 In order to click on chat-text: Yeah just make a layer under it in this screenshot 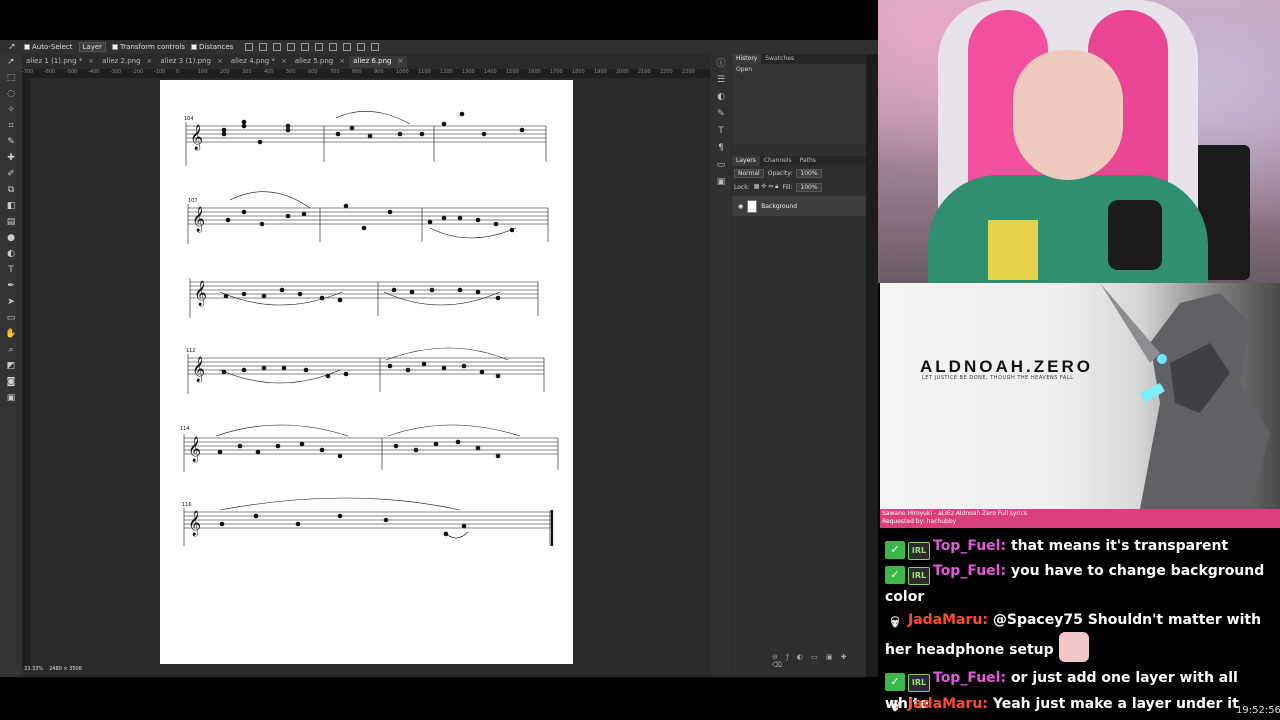, I will do `click(1115, 704)`.